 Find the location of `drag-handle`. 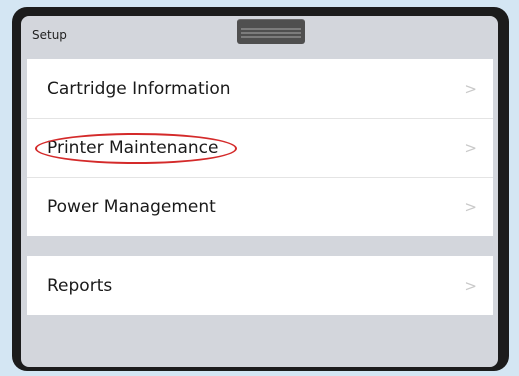

drag-handle is located at coordinates (271, 31).